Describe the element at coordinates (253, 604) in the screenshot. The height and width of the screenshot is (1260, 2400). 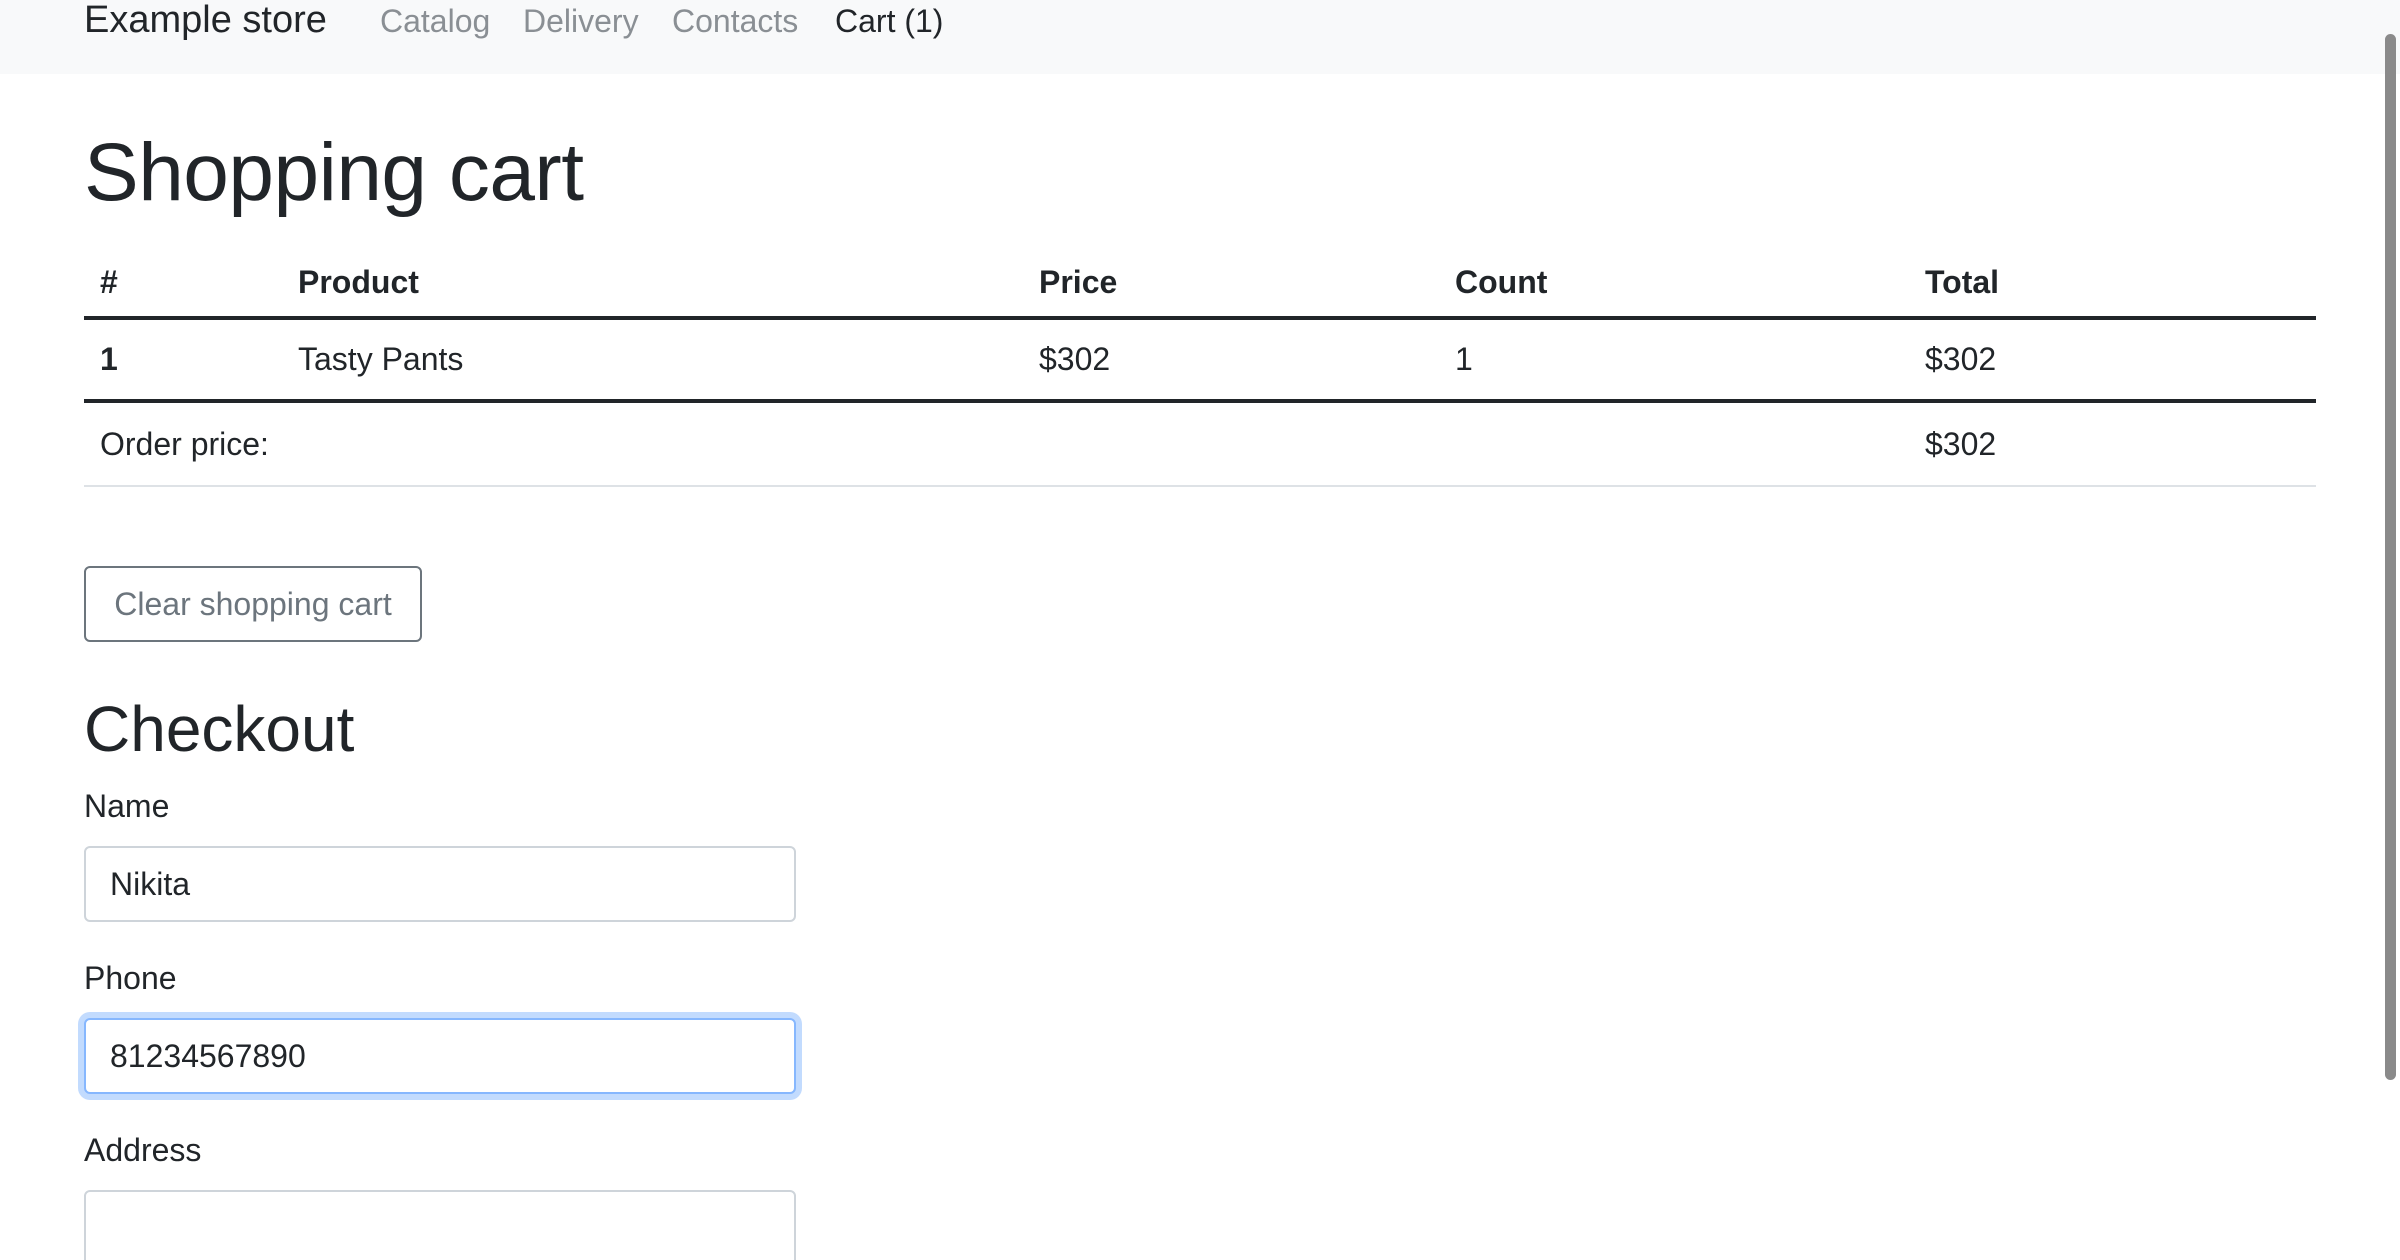
I see `clear-cart-button: Clear shopping cart` at that location.